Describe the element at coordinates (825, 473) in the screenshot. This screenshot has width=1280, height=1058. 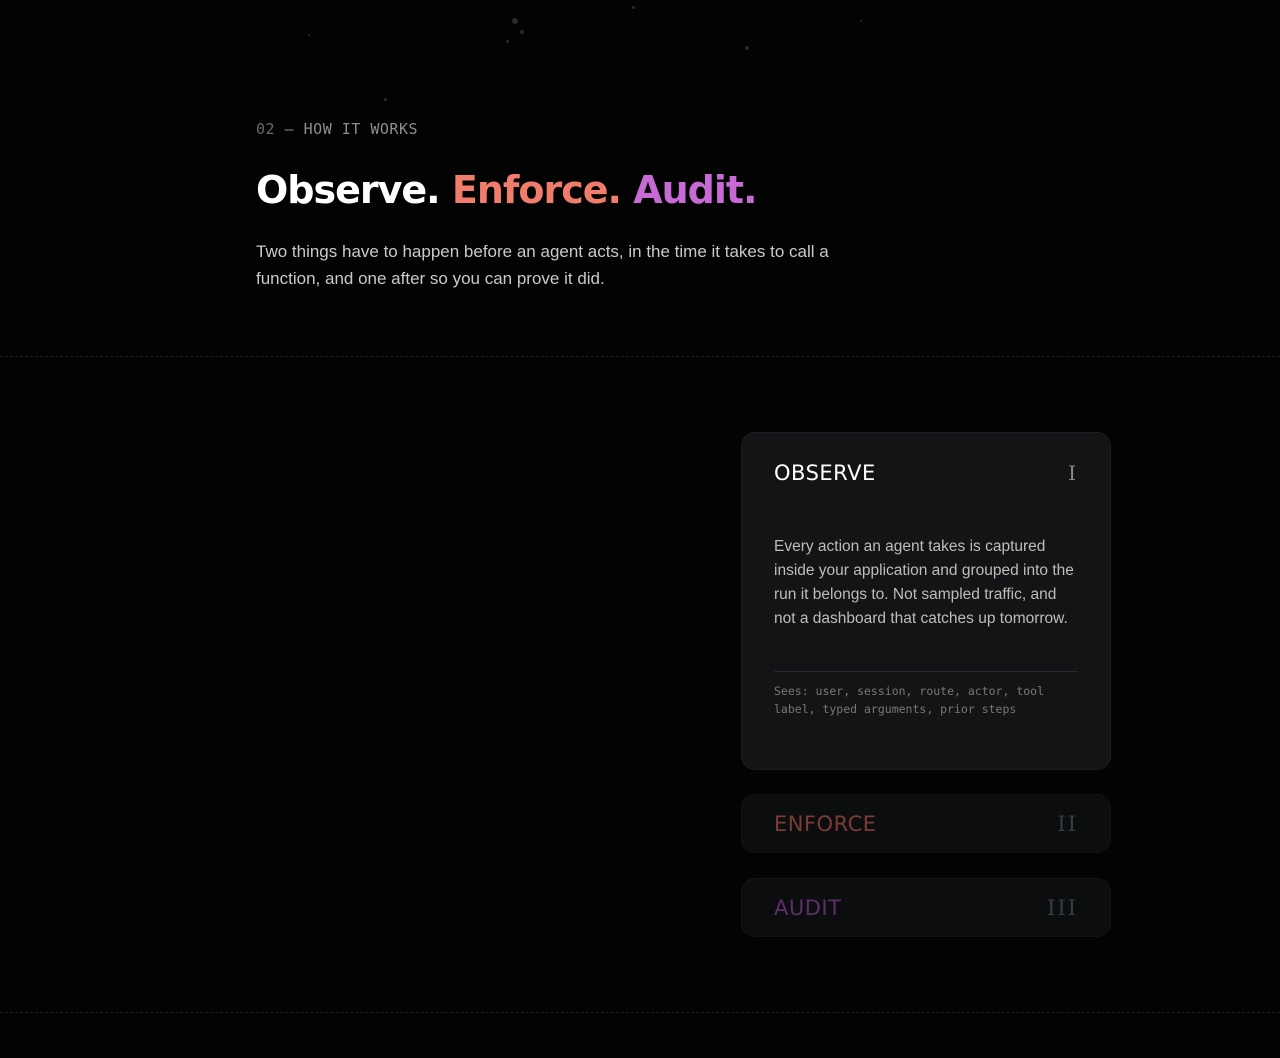
I see `step-title-observe: OBSERVE` at that location.